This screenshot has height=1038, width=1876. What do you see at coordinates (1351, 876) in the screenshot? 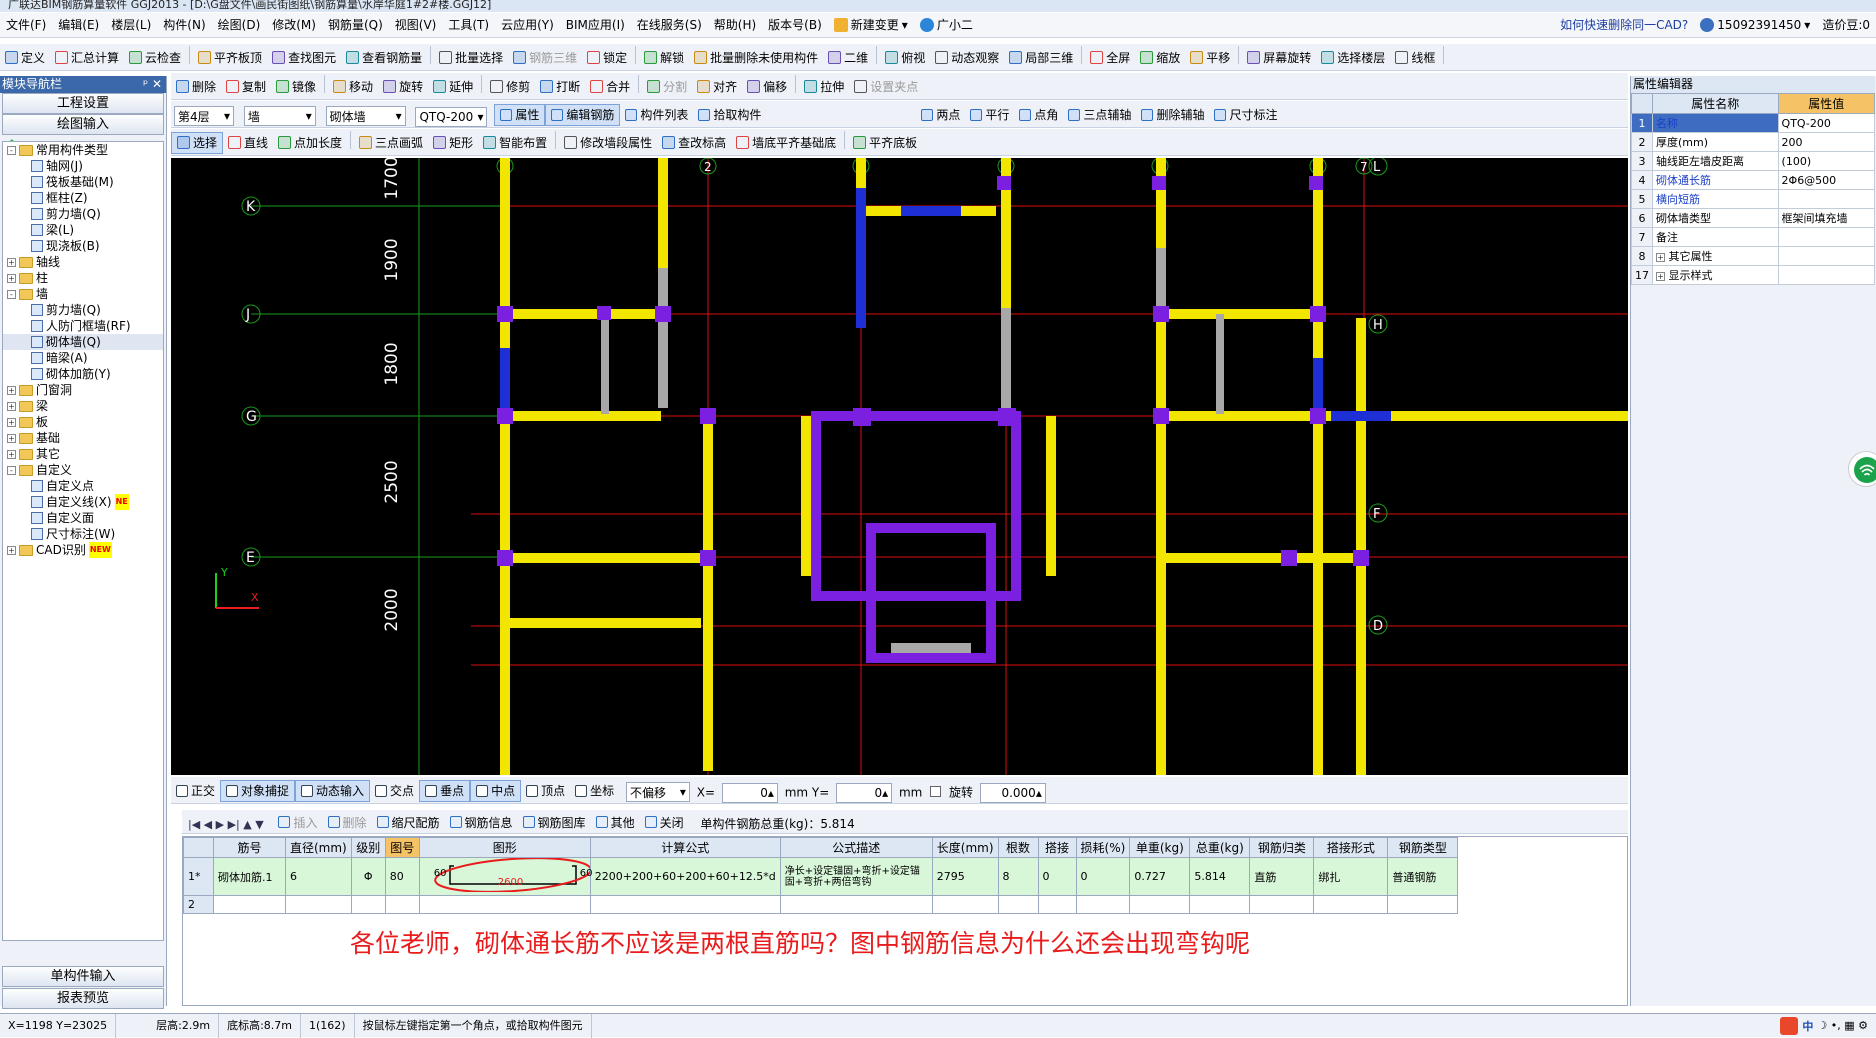
I see `cell-lap-form: 绑扎` at bounding box center [1351, 876].